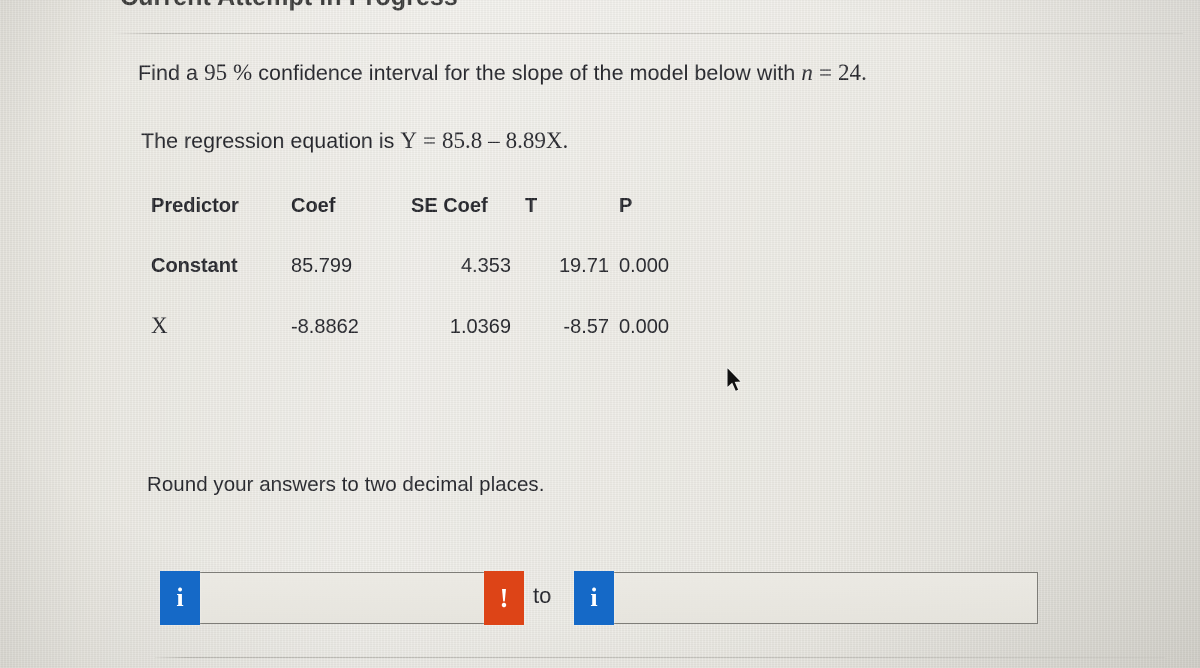 This screenshot has height=668, width=1200. What do you see at coordinates (648, 33) in the screenshot?
I see `header-divider` at bounding box center [648, 33].